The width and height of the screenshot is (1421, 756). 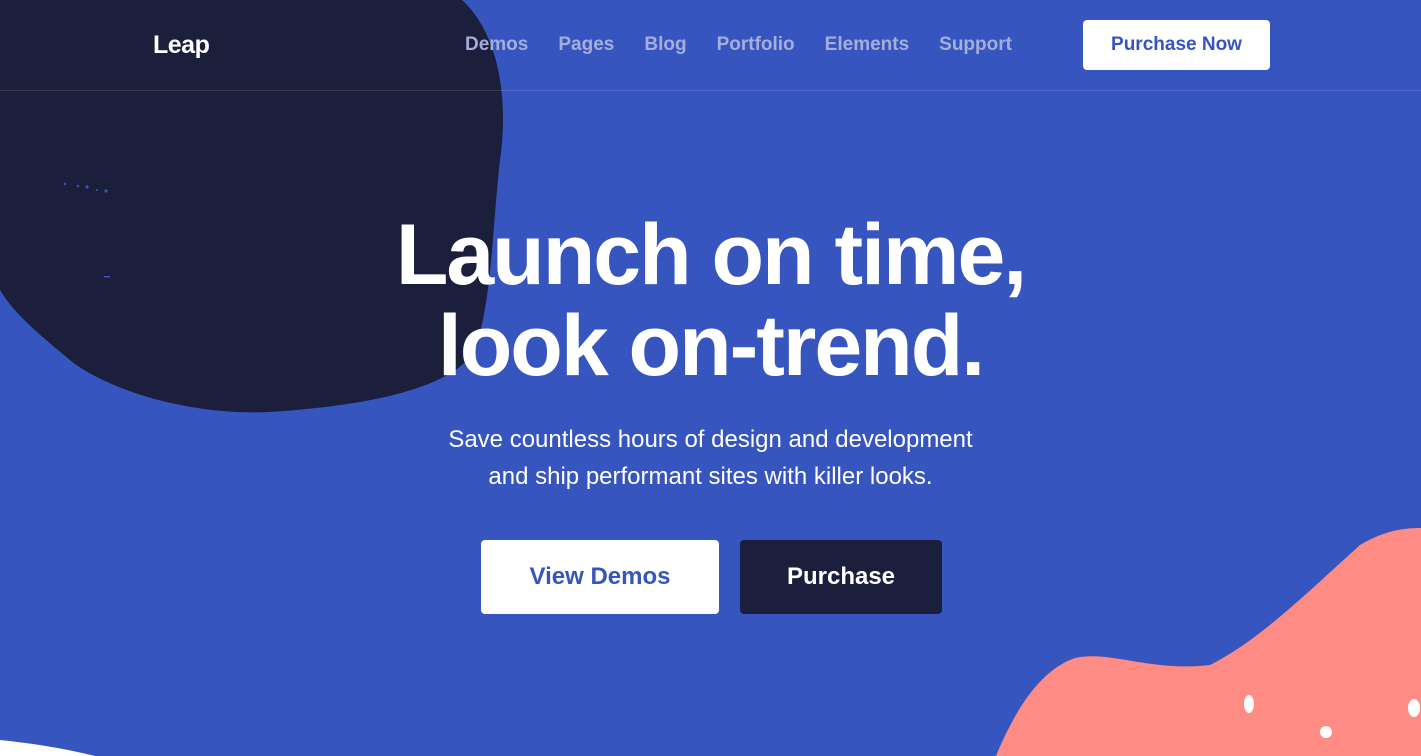 What do you see at coordinates (1208, 642) in the screenshot?
I see `coral-blob-shape` at bounding box center [1208, 642].